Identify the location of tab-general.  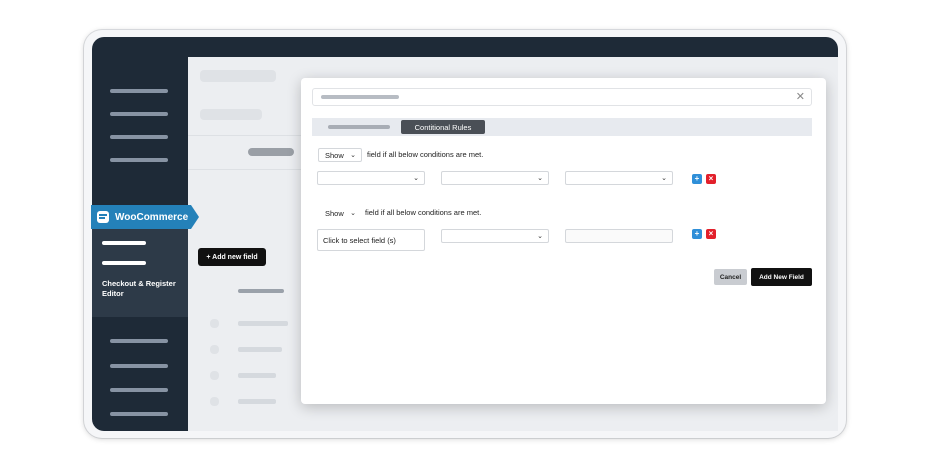
(359, 127).